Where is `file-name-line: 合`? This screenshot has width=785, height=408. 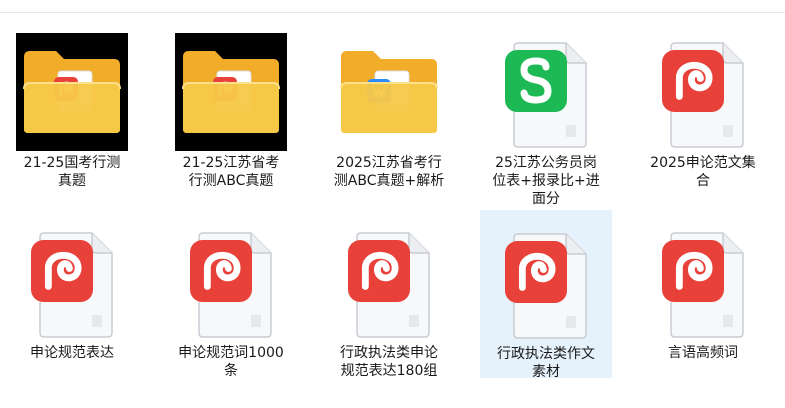 file-name-line: 合 is located at coordinates (703, 181).